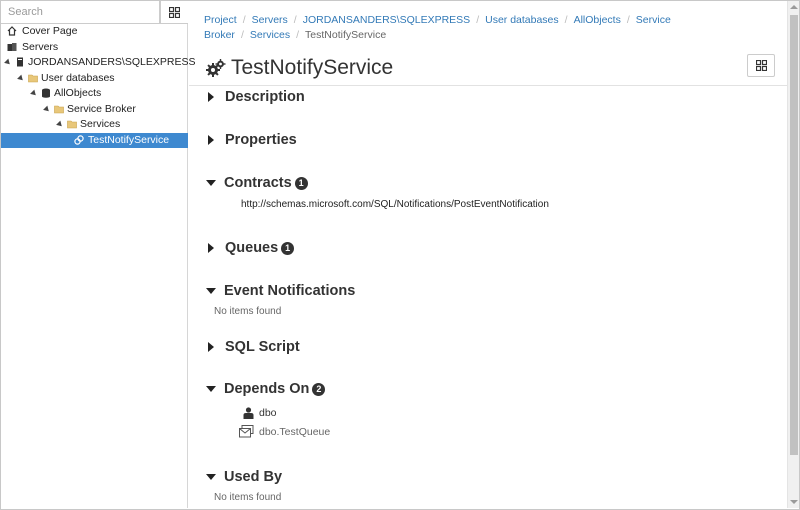 This screenshot has width=800, height=510. I want to click on section-used-by: Used By No items found, so click(243, 485).